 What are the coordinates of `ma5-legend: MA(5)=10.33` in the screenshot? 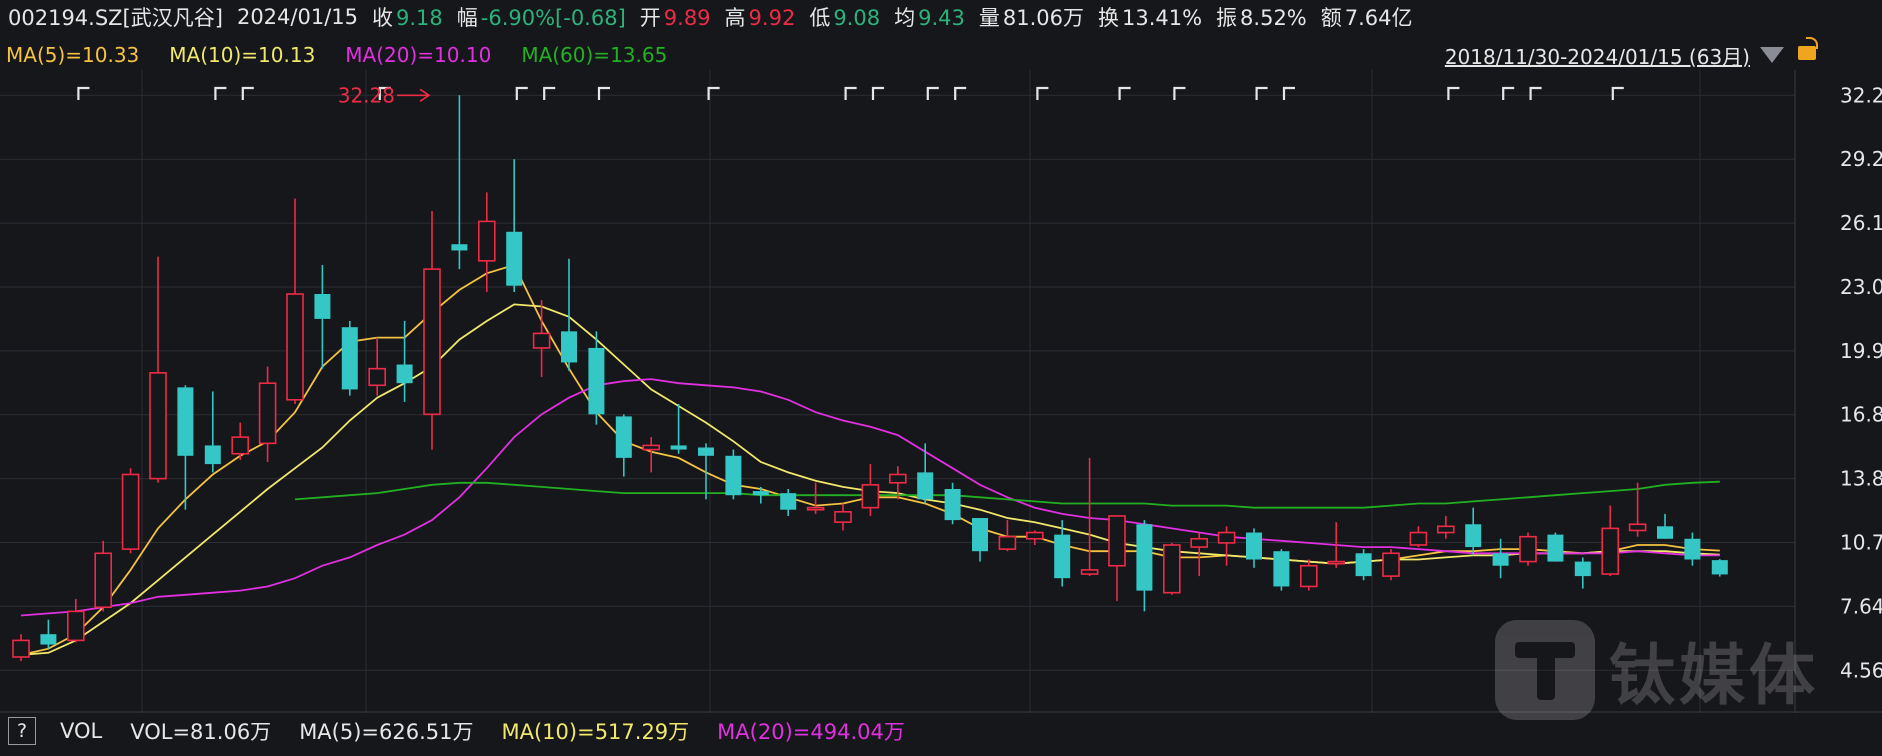 It's located at (72, 55).